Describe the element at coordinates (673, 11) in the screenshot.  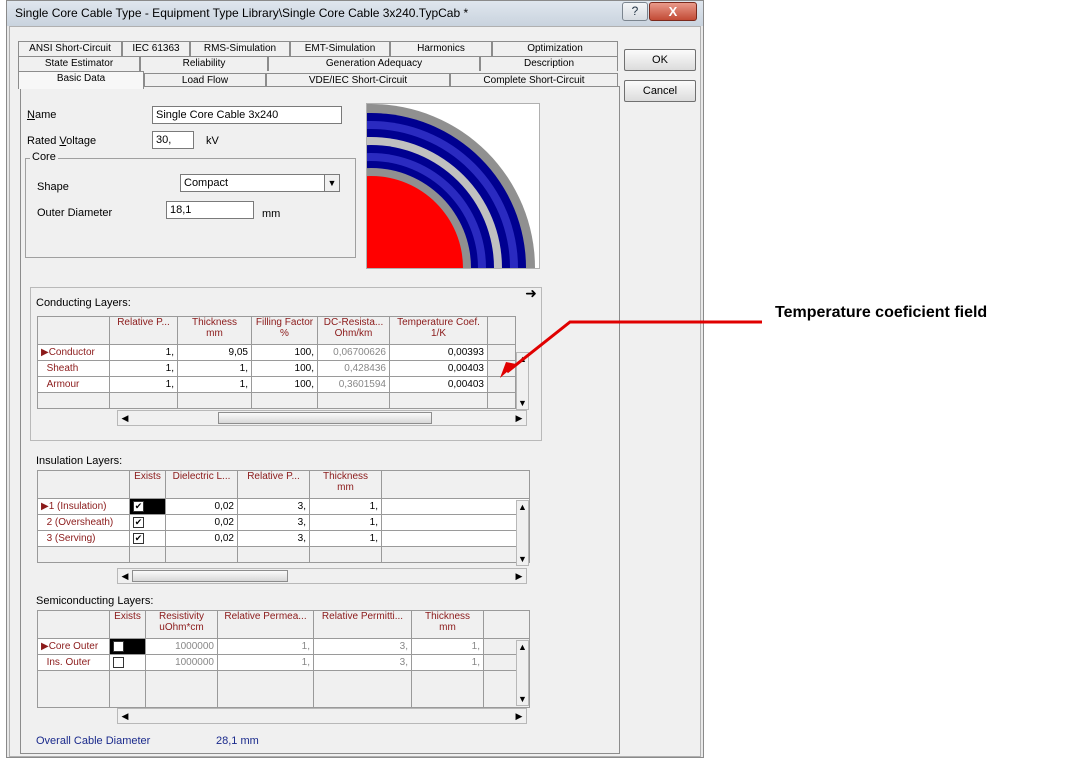
I see `close-button: X` at that location.